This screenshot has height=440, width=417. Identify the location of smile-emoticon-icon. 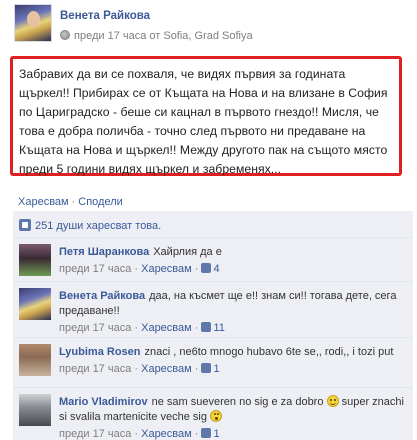
(332, 401).